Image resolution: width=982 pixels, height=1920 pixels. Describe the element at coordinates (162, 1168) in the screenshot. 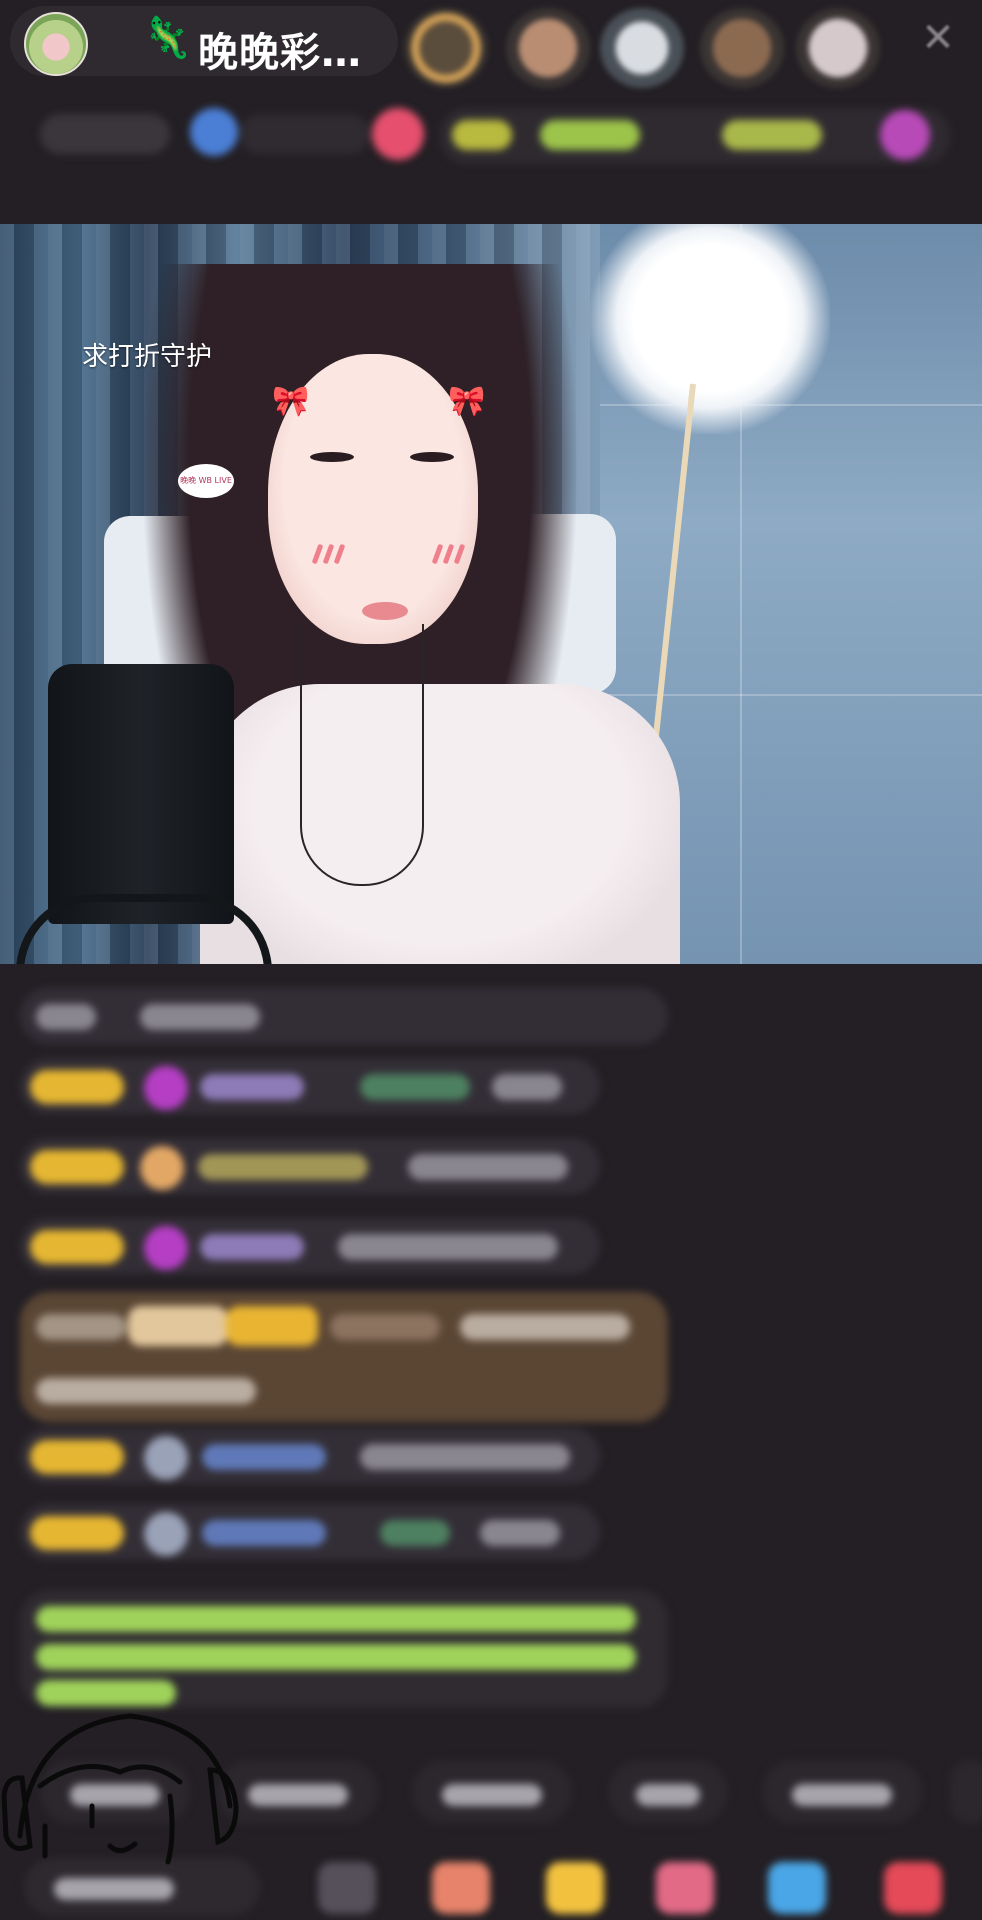

I see `hand-icon` at that location.